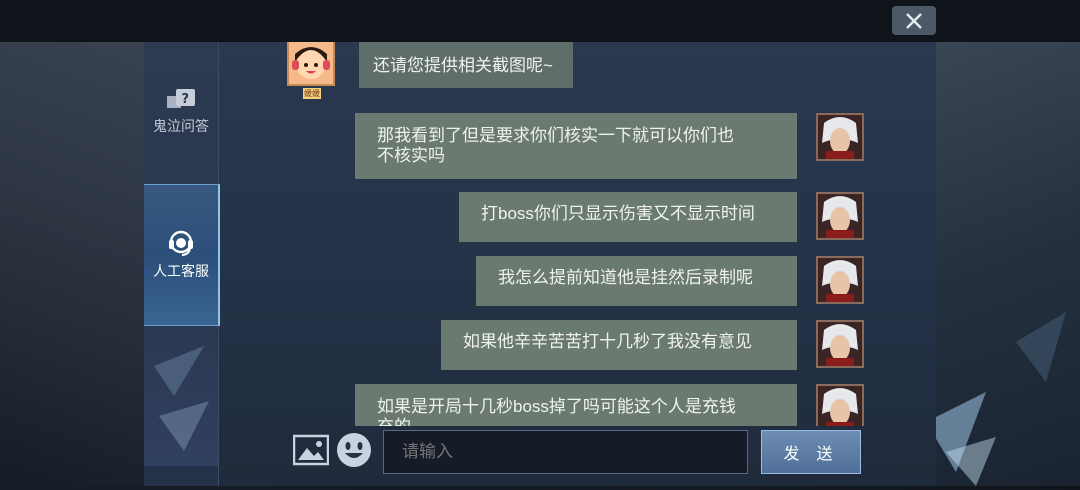 This screenshot has height=490, width=1080. I want to click on message-line: 那我看到了但是要求你们核实一下就可以你们也, so click(555, 135).